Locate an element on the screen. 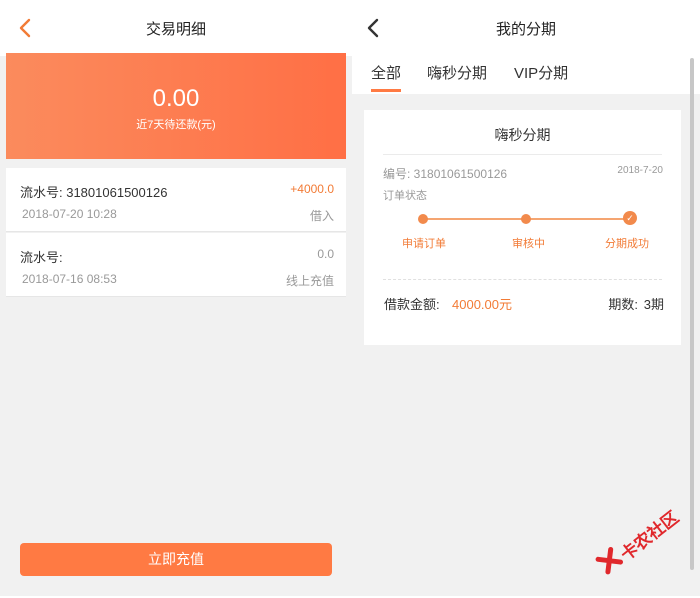 Image resolution: width=700 pixels, height=598 pixels. repayment-amount: 0.00 is located at coordinates (176, 98).